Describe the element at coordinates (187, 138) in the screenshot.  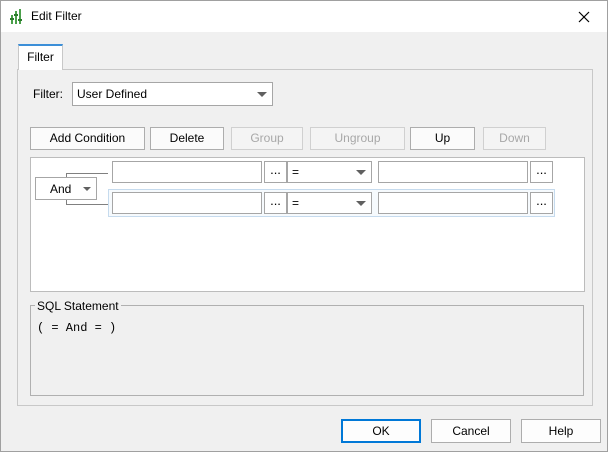
I see `delete-button: Delete` at that location.